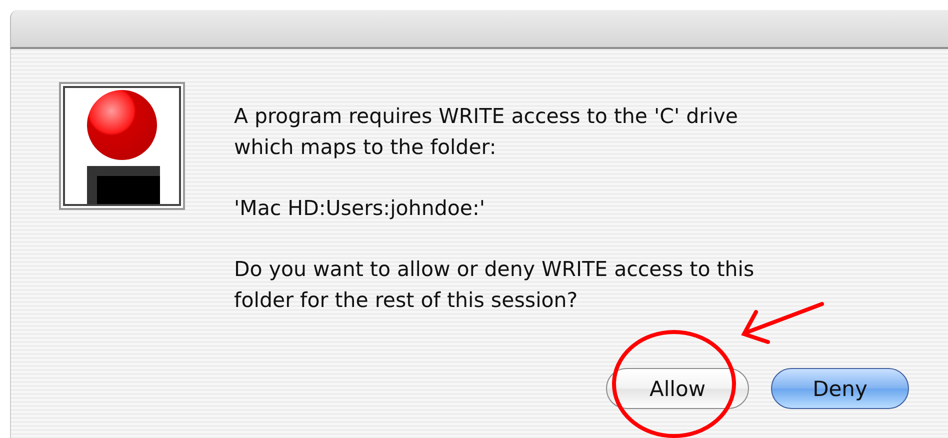  Describe the element at coordinates (360, 208) in the screenshot. I see `message-text: 'Mac HD:Users:johndoe:'` at that location.